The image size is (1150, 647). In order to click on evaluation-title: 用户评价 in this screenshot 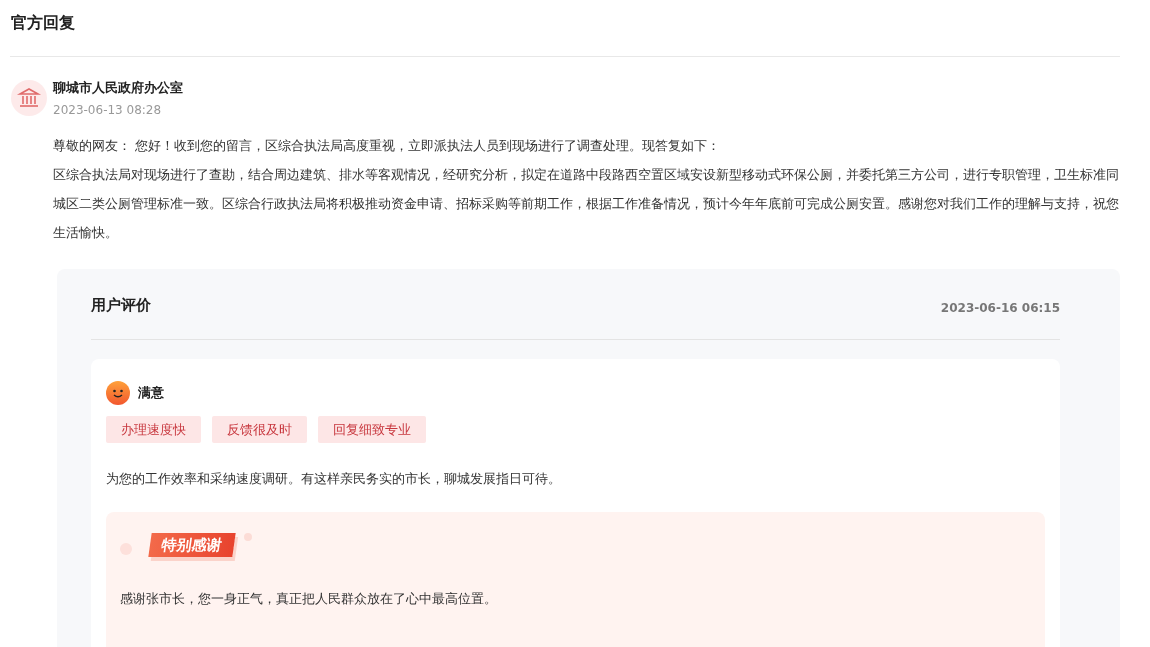, I will do `click(121, 305)`.